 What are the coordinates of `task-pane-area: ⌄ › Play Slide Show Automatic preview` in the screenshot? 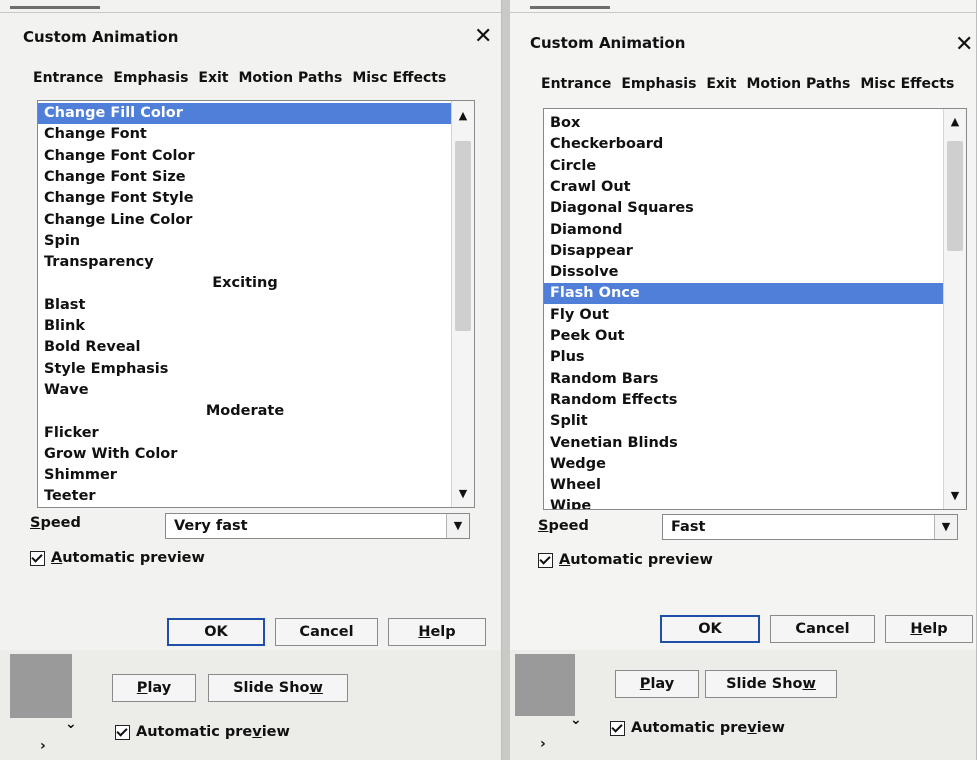 It's located at (743, 705).